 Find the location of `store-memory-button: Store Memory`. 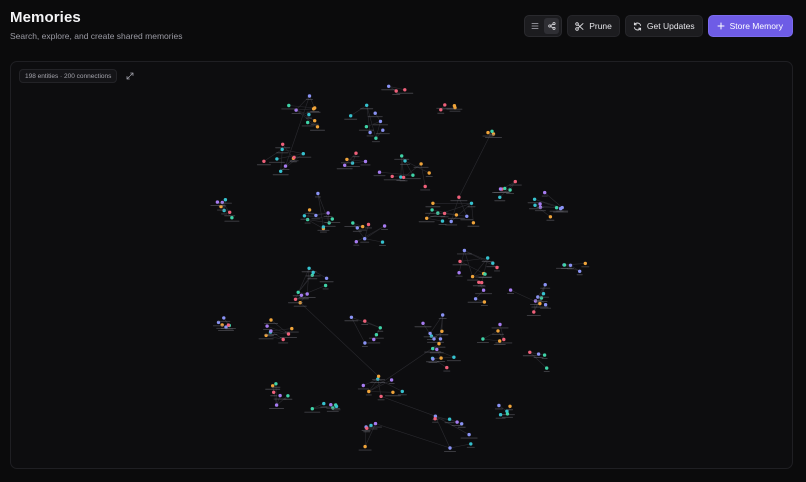

store-memory-button: Store Memory is located at coordinates (750, 26).